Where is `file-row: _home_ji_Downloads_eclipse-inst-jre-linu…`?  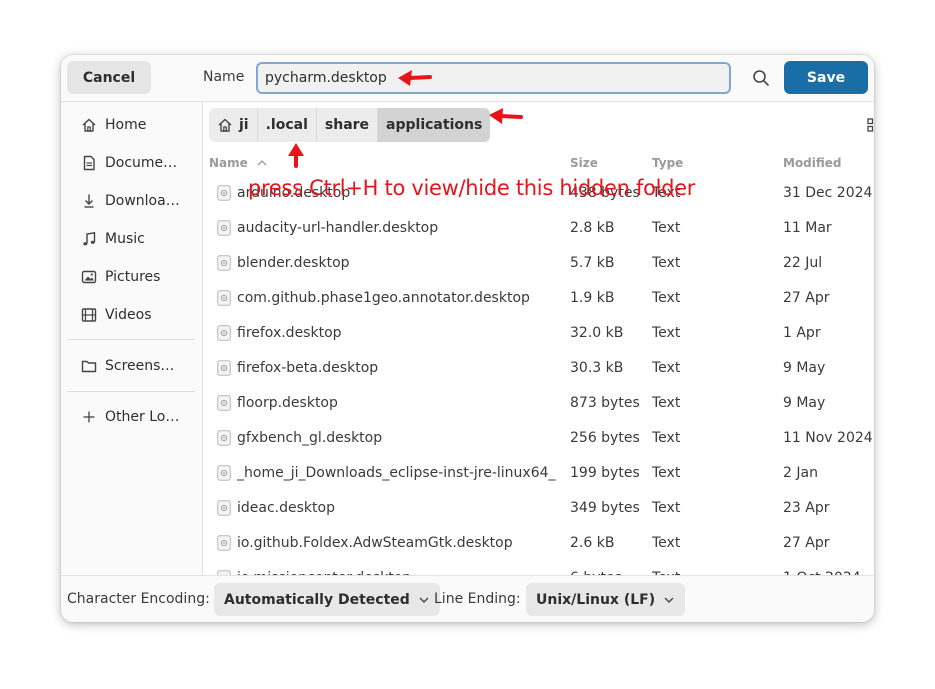 file-row: _home_ji_Downloads_eclipse-inst-jre-linu… is located at coordinates (538, 473).